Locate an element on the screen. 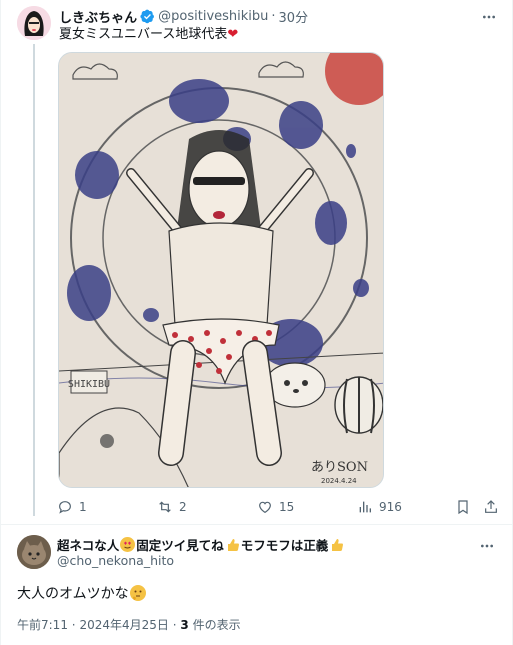 The height and width of the screenshot is (645, 513). tweet-header: しきぶちゃん @positiveshikibu · 30分 is located at coordinates (183, 16).